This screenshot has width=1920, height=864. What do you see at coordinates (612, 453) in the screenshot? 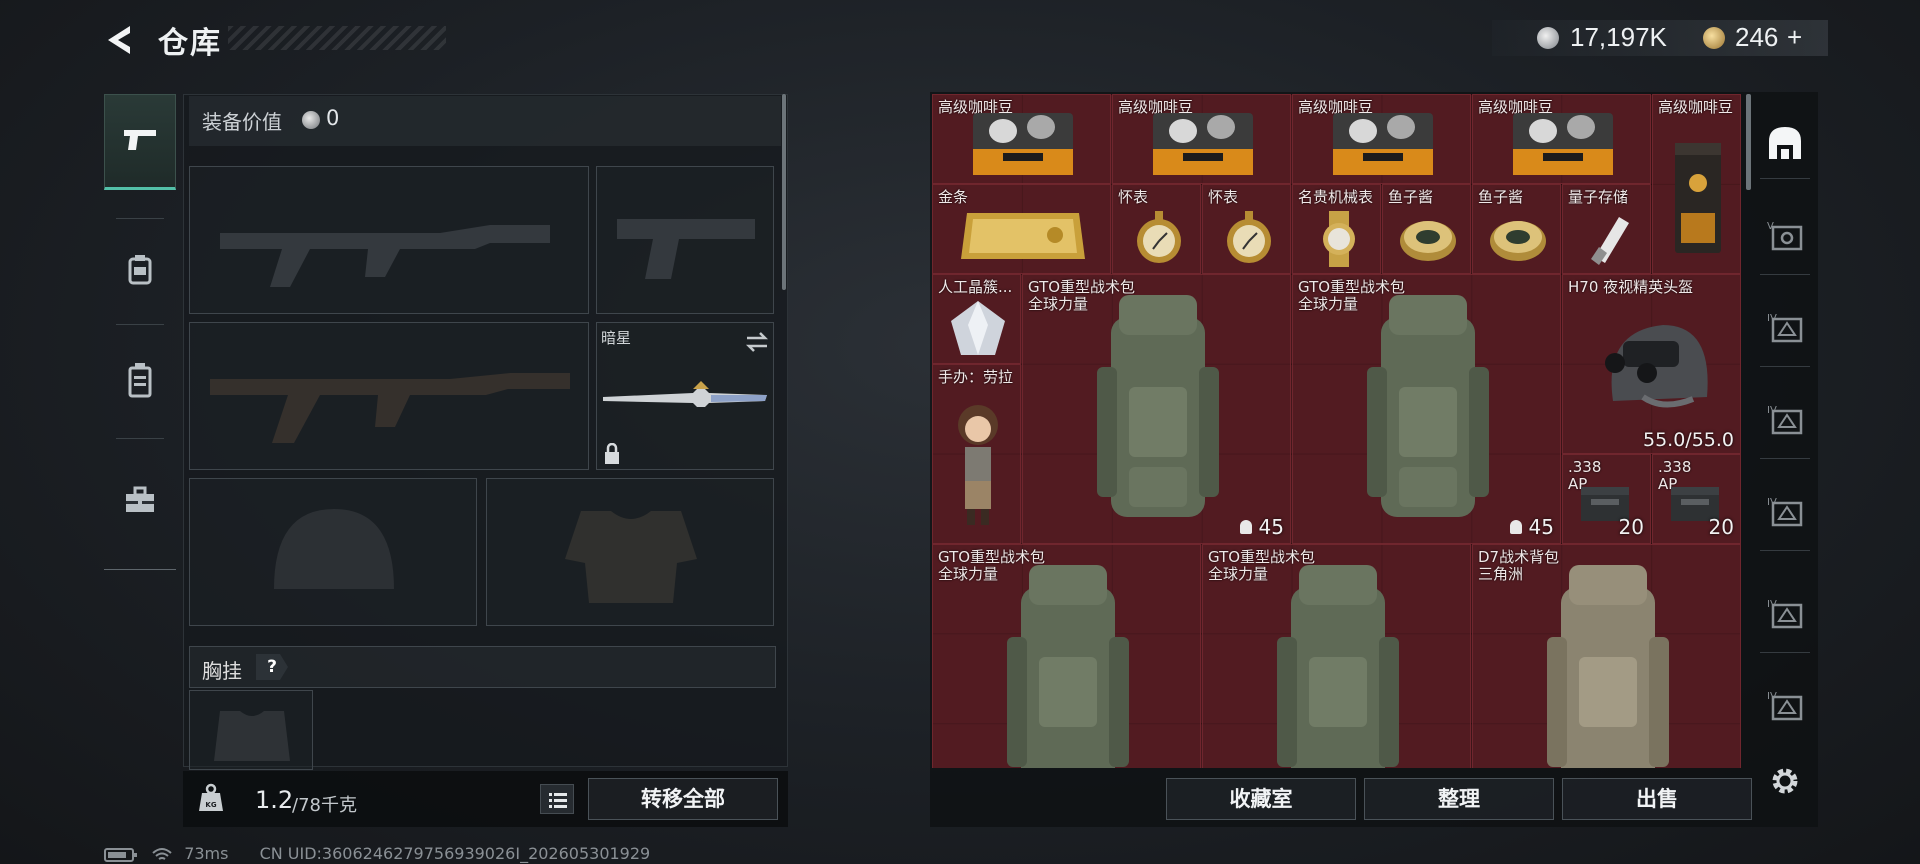
I see `lock-icon` at bounding box center [612, 453].